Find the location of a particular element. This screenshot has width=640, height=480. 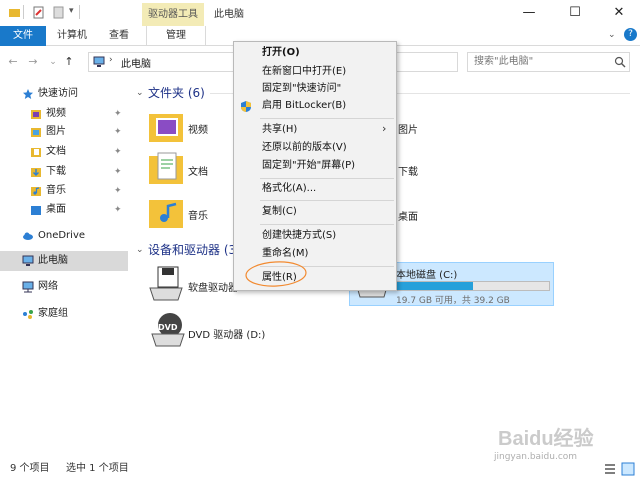

sidebar-item-documents: 文档 ✦ is located at coordinates (64, 152).